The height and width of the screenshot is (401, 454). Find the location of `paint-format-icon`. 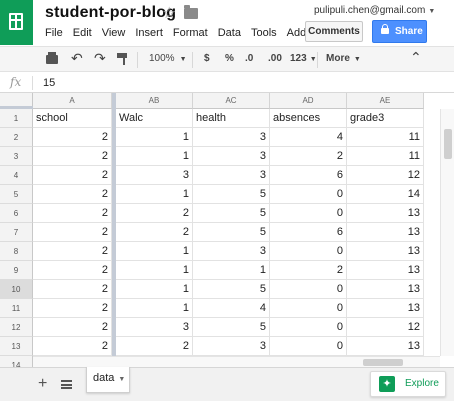

paint-format-icon is located at coordinates (122, 59).